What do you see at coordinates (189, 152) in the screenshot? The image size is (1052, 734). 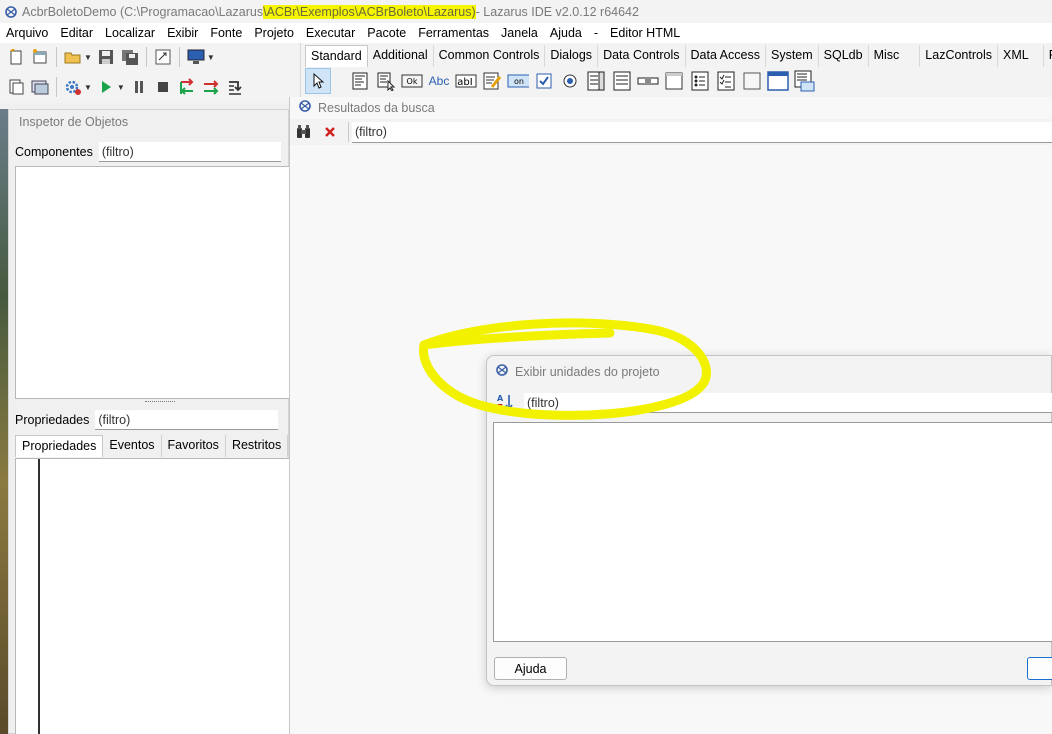 I see `components-filter-input` at bounding box center [189, 152].